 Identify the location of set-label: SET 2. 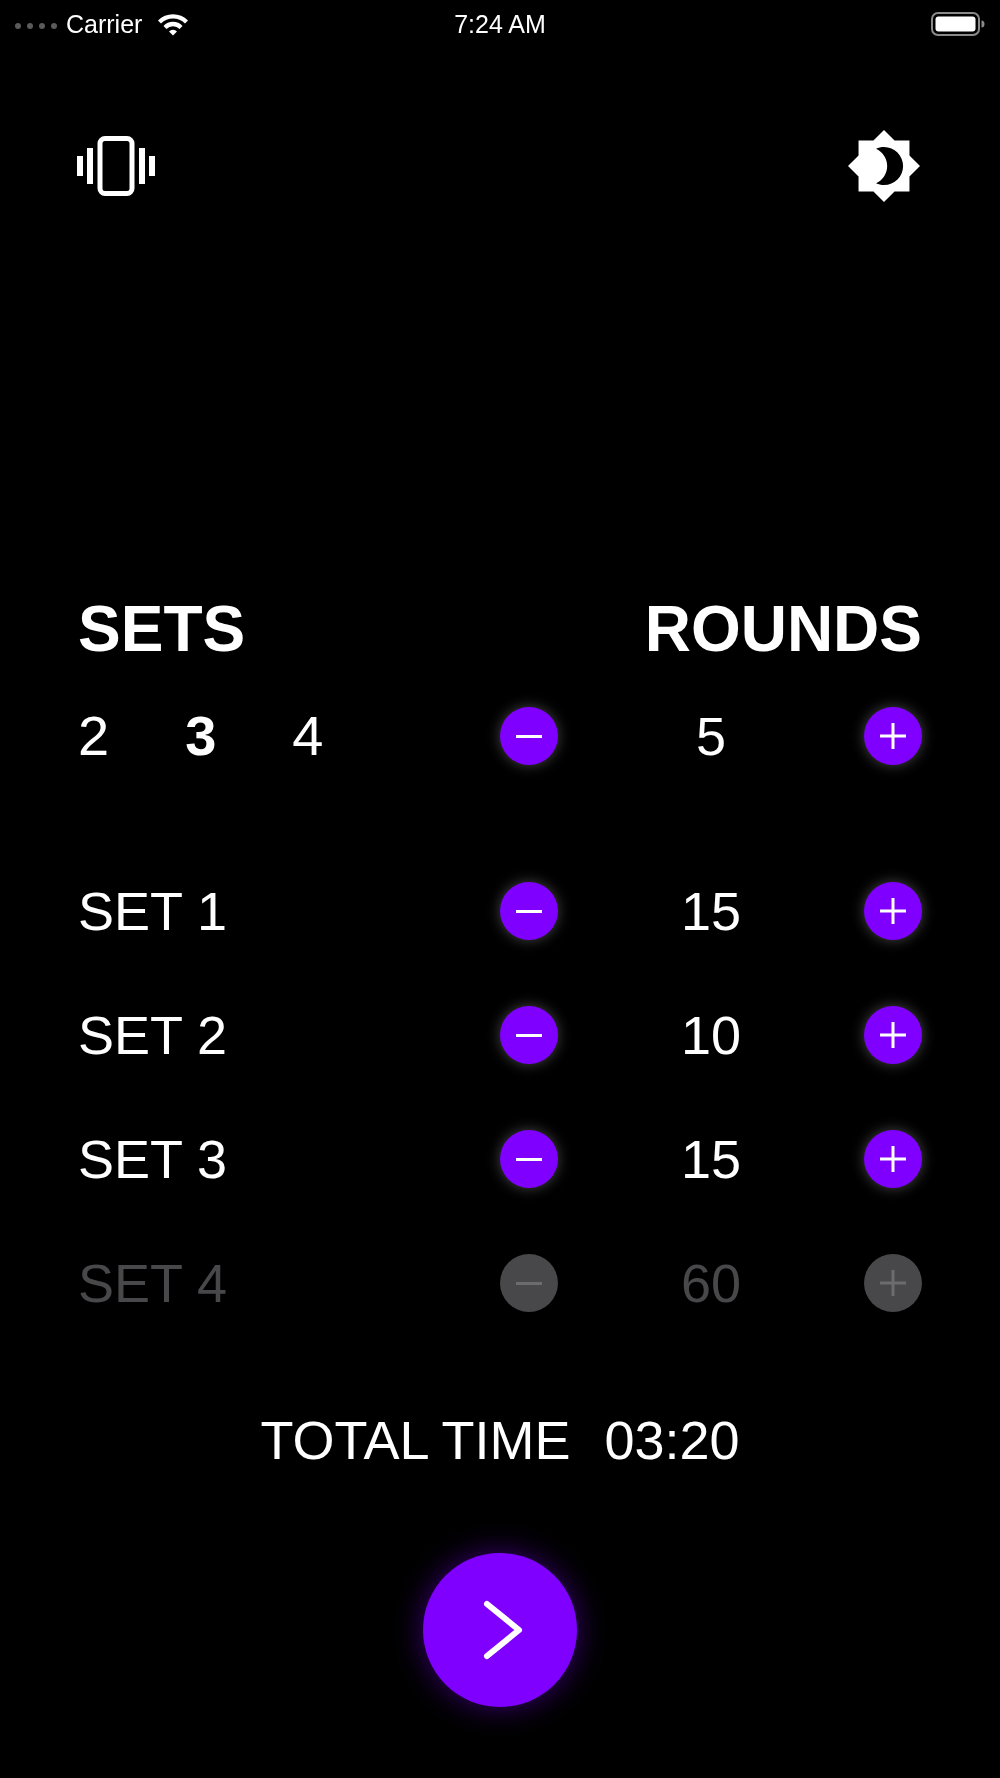
(153, 1035).